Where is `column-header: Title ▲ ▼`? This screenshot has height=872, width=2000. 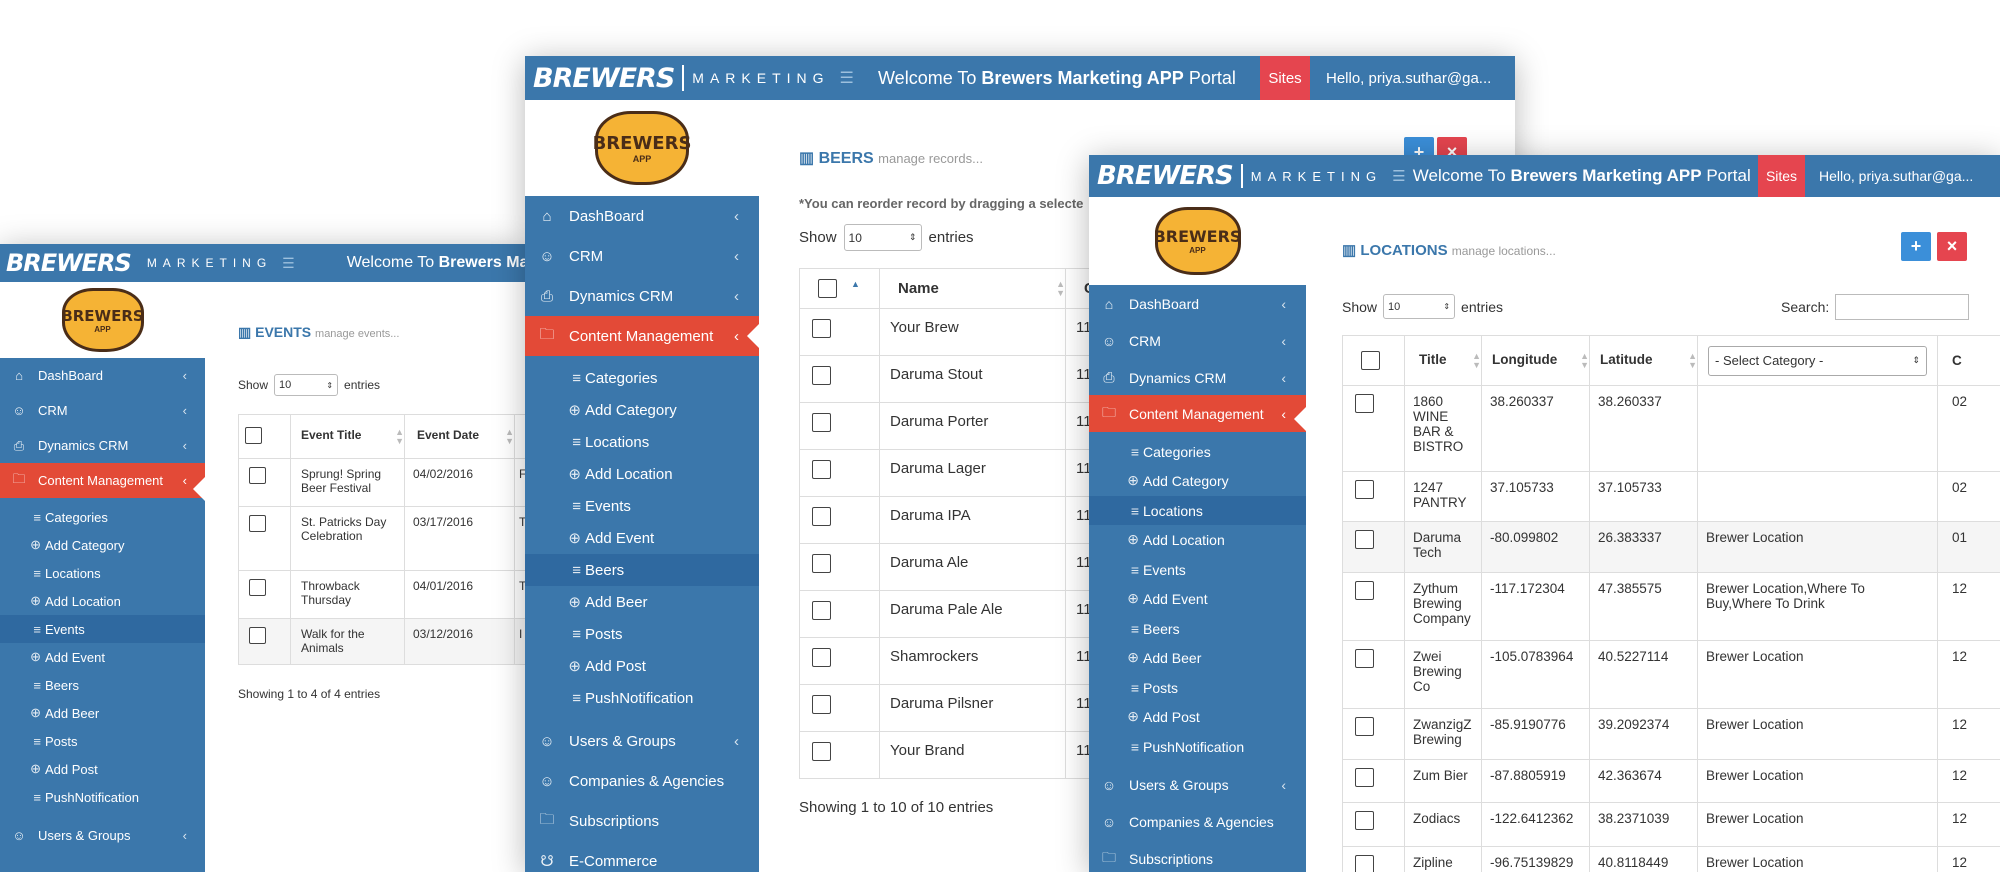
column-header: Title ▲ ▼ is located at coordinates (1443, 360).